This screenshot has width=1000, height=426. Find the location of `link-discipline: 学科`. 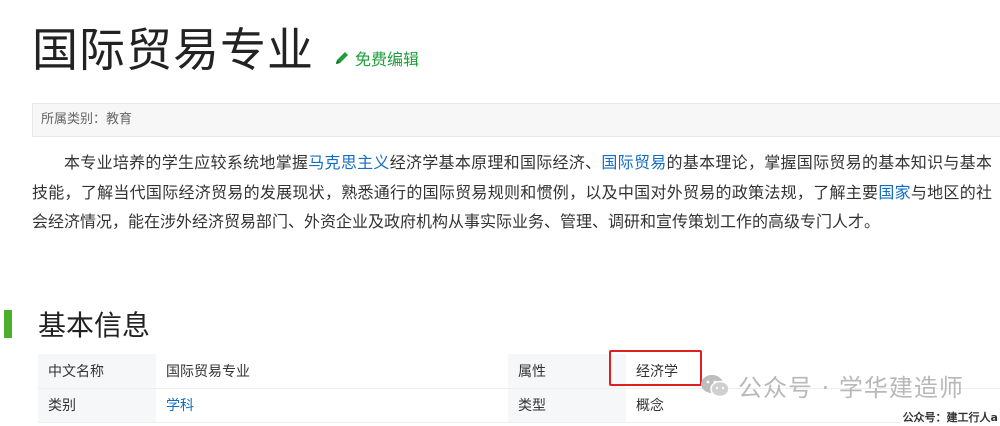

link-discipline: 学科 is located at coordinates (180, 406).